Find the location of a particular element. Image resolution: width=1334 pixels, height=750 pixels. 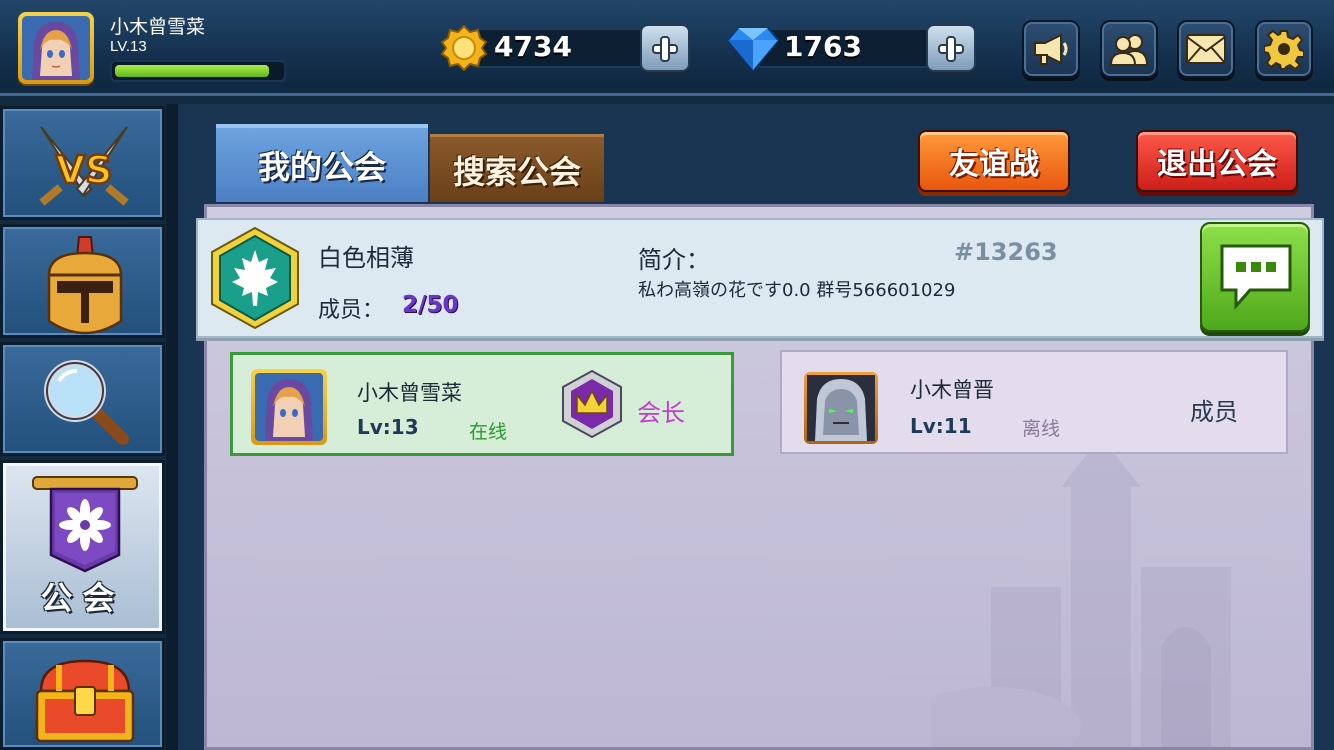

magnifier-icon is located at coordinates (86, 402).